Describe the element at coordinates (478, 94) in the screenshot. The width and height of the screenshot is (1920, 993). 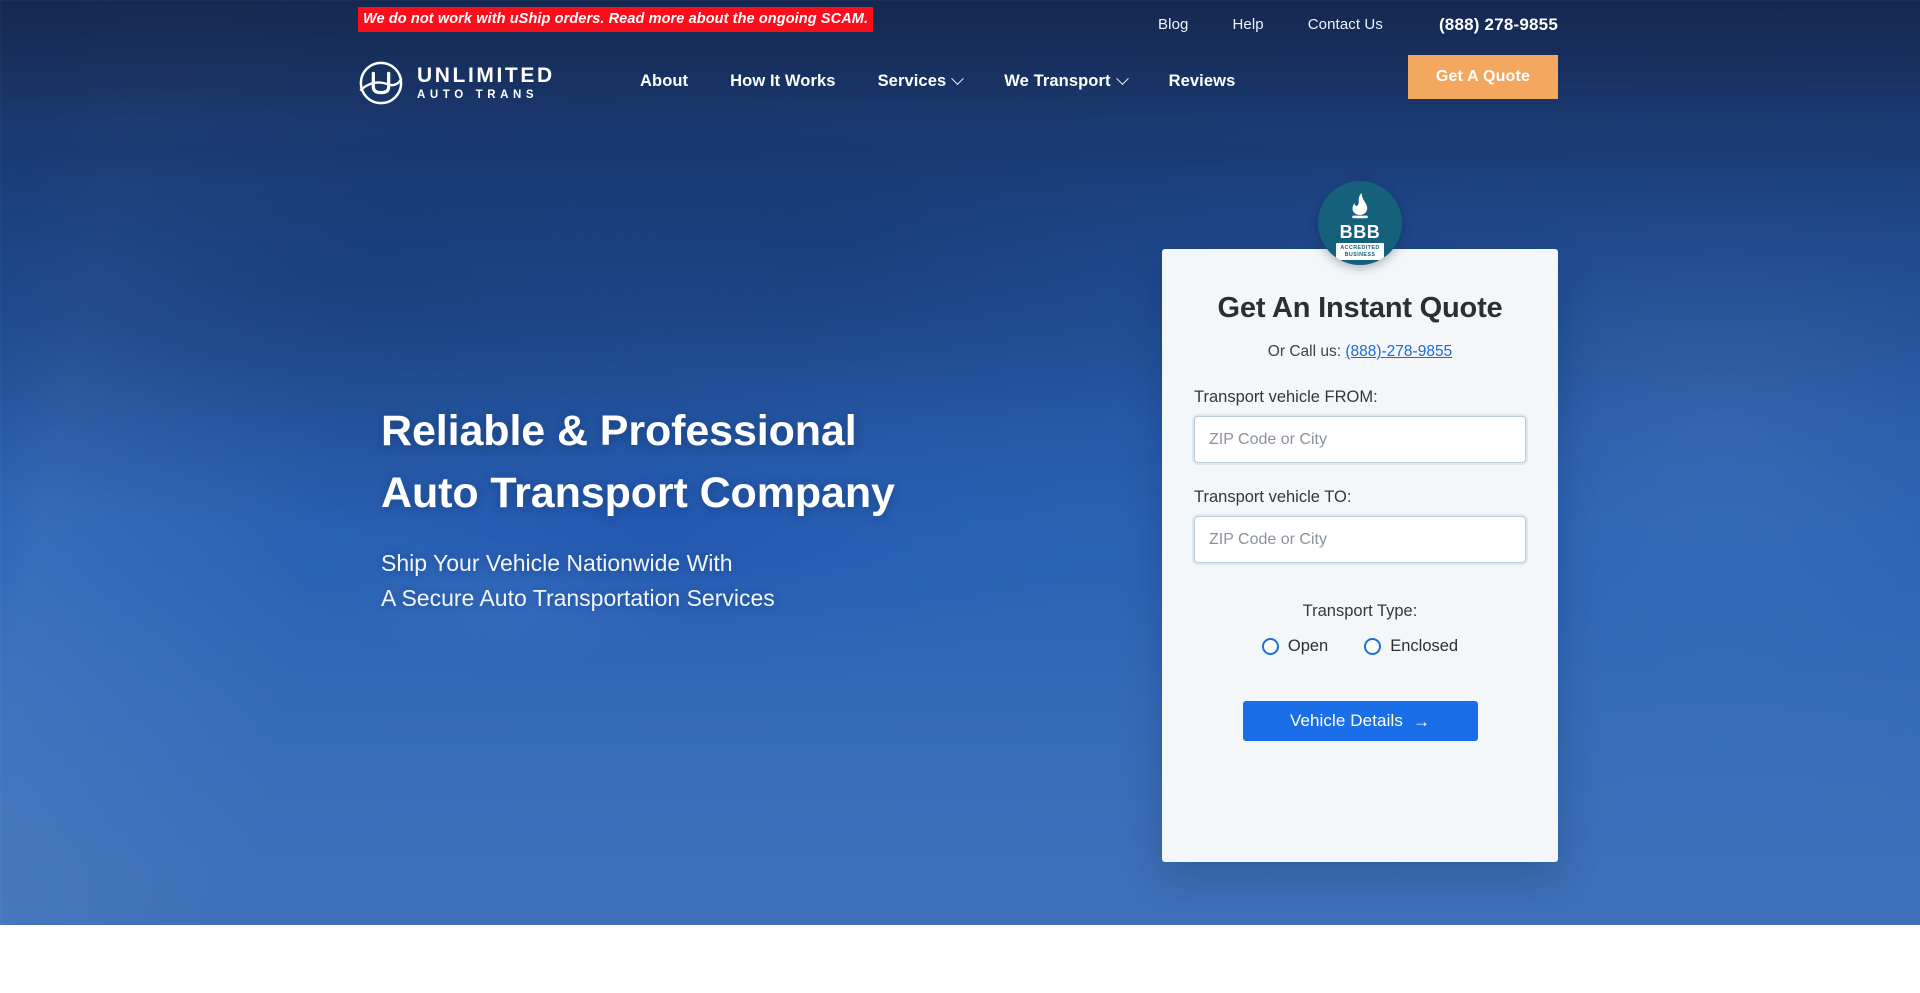
I see `logo-name-secondary: AUTO TRANS` at that location.